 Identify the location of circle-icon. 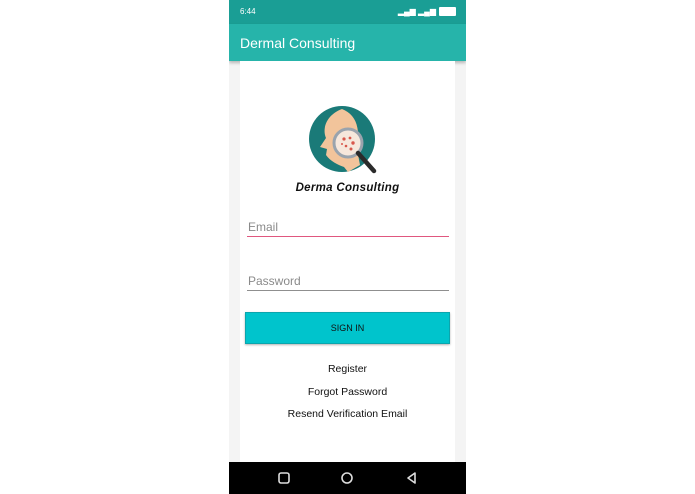
(347, 478).